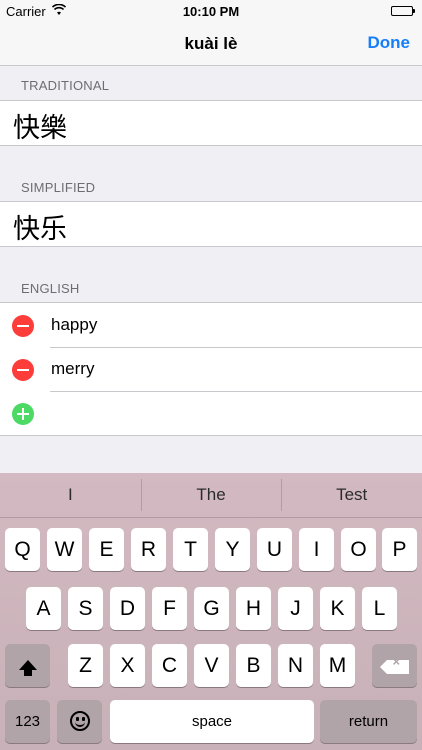  I want to click on shift-key, so click(27, 665).